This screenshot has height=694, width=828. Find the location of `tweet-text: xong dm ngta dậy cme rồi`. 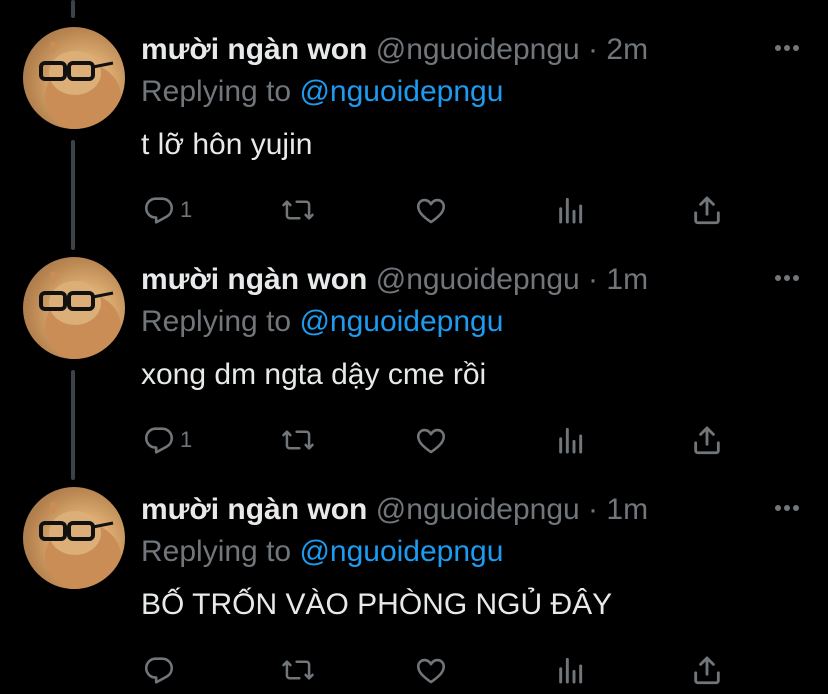

tweet-text: xong dm ngta dậy cme rồi is located at coordinates (314, 374).